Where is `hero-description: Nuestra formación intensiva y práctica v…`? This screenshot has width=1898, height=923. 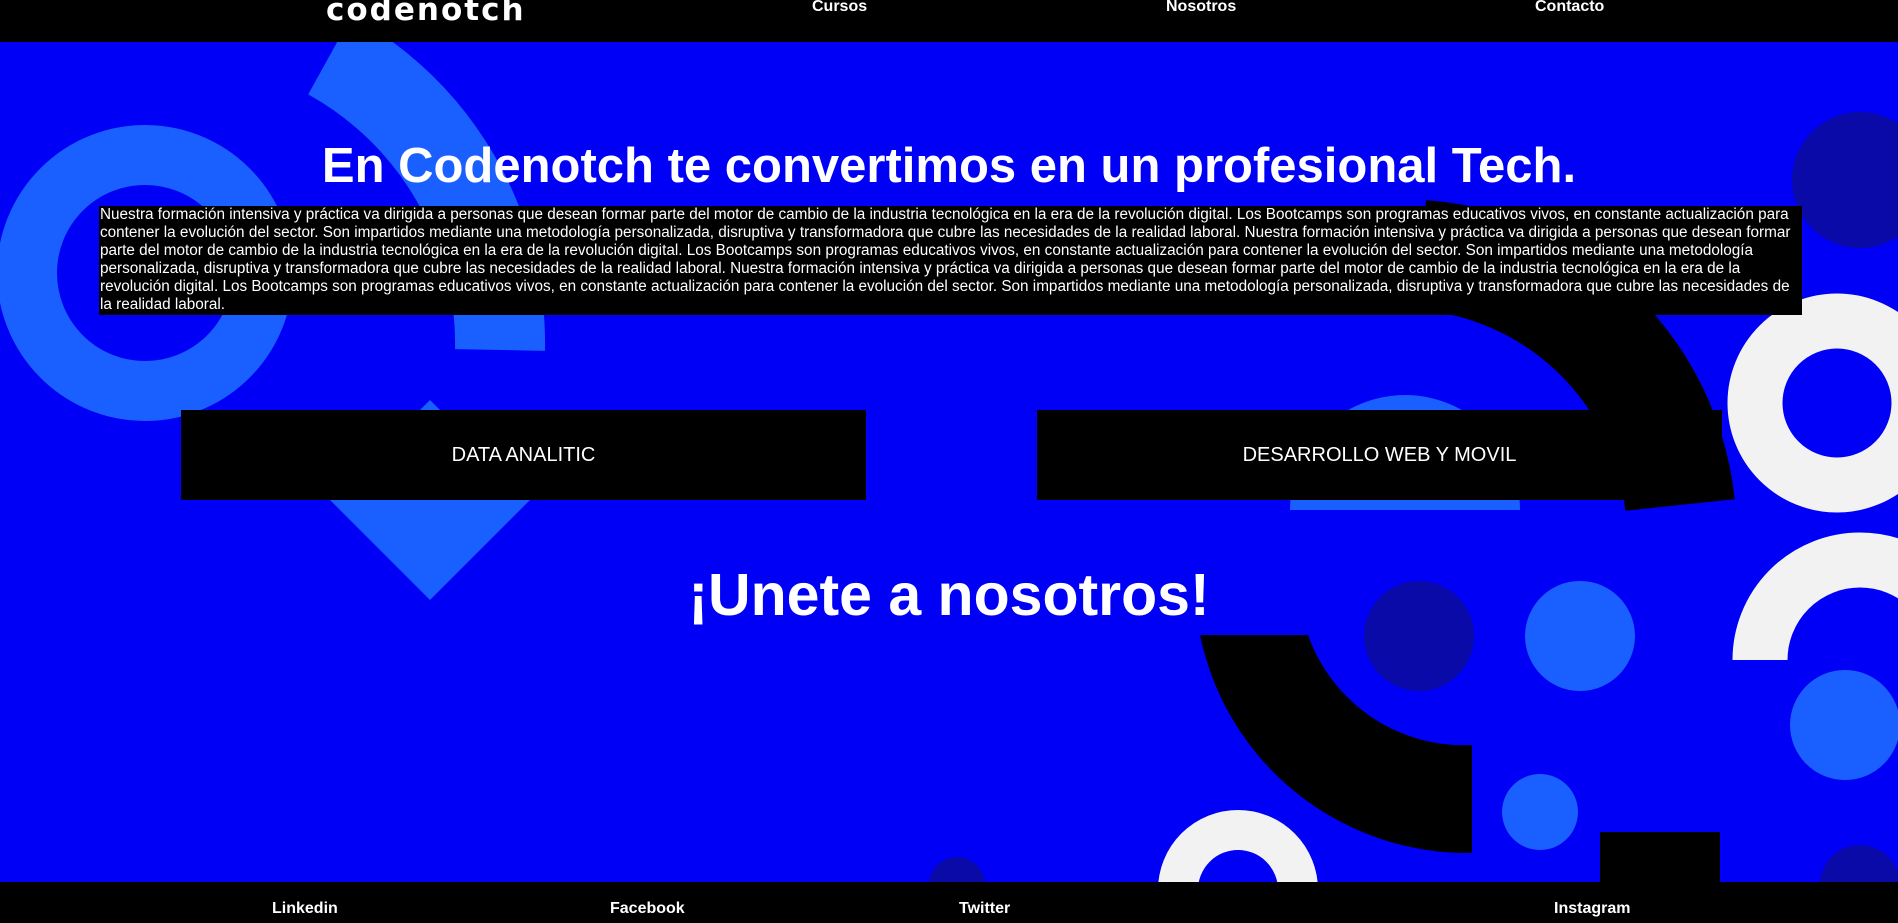 hero-description: Nuestra formación intensiva y práctica v… is located at coordinates (950, 260).